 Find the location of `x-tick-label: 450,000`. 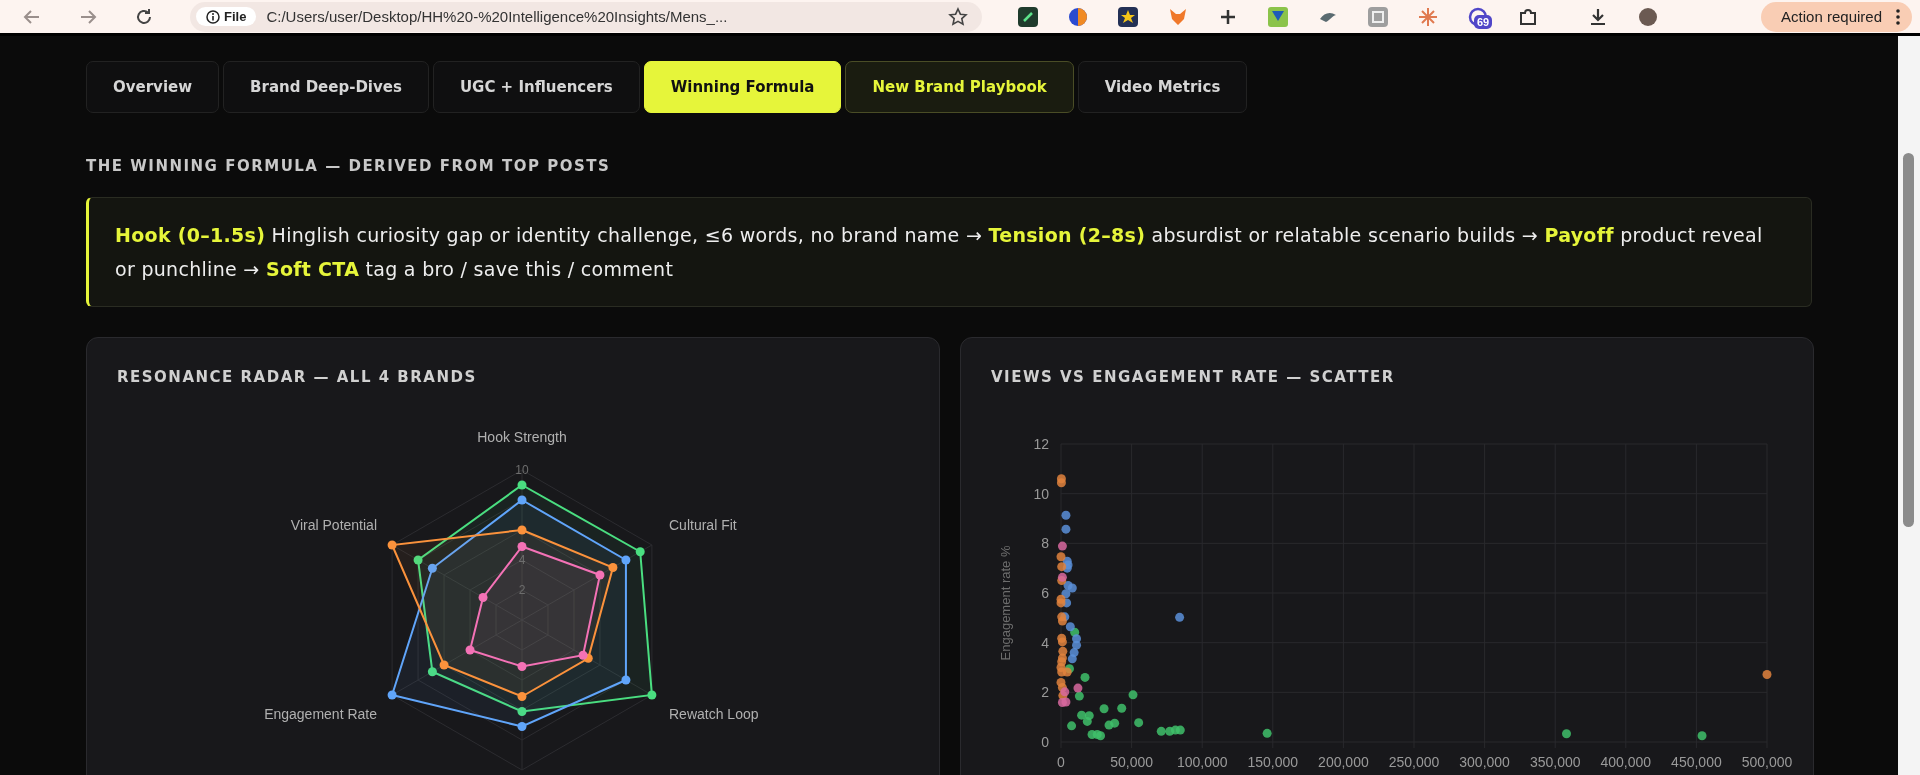

x-tick-label: 450,000 is located at coordinates (1696, 762).